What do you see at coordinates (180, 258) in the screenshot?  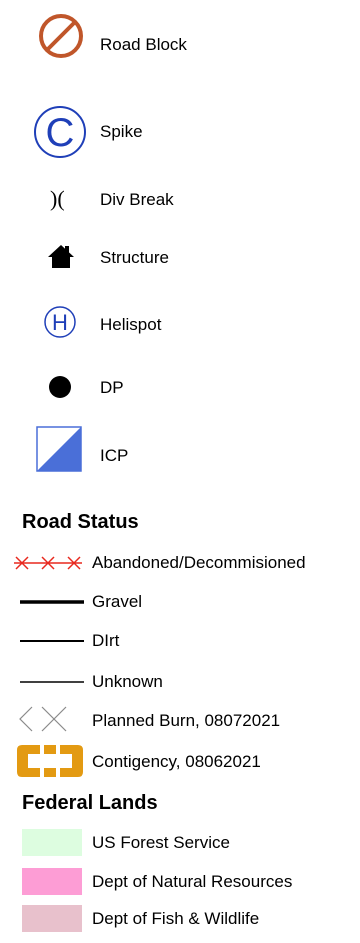 I see `legend-item-structure: Structure` at bounding box center [180, 258].